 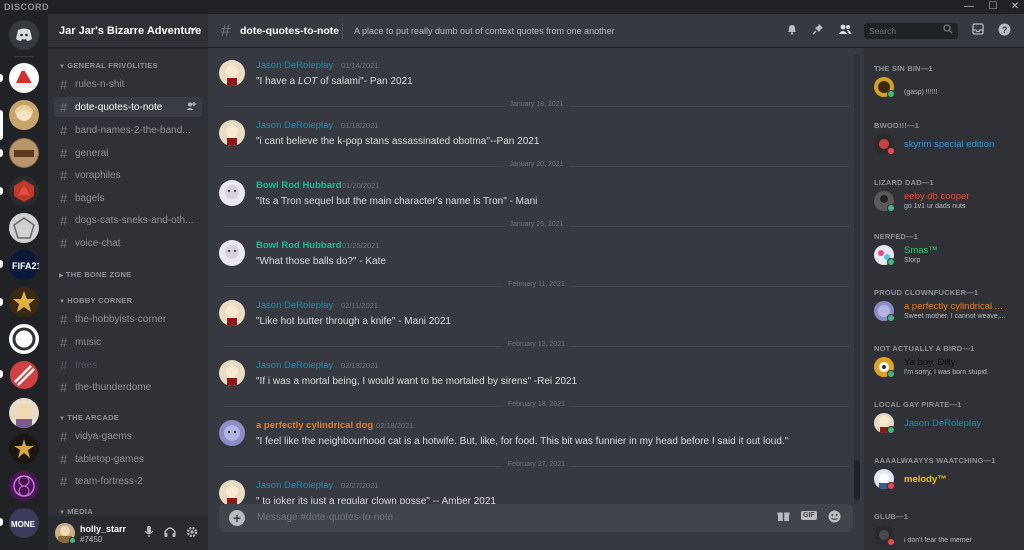 I want to click on category-hobby-corner: ▼ HOBBY CORNER, so click(x=95, y=300).